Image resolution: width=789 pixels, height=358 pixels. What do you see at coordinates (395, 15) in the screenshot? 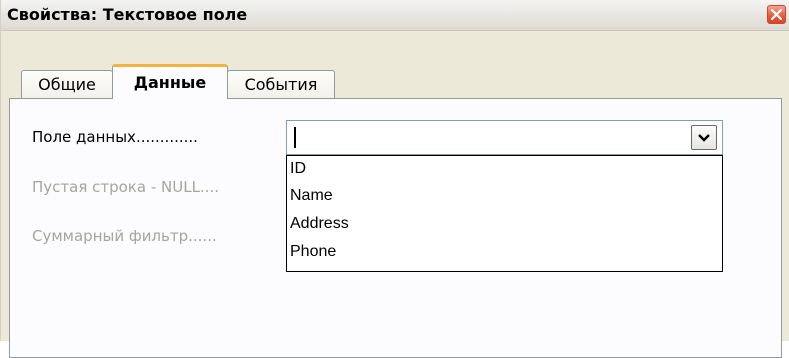
I see `title-bar: Свойства: Текстовое поле` at bounding box center [395, 15].